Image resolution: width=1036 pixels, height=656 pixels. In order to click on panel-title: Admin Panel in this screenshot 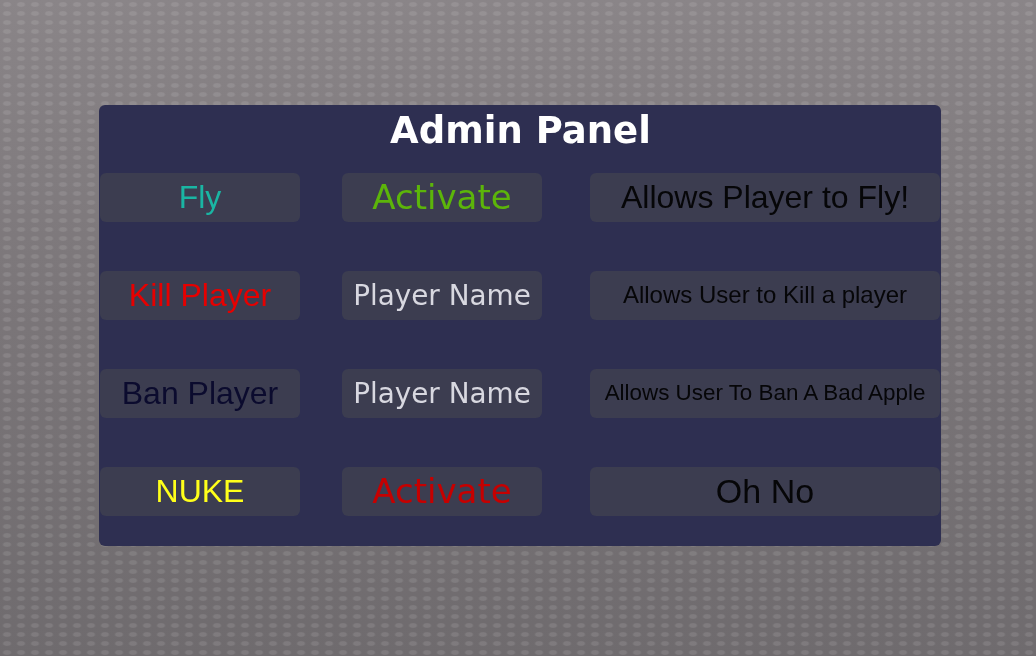, I will do `click(520, 131)`.